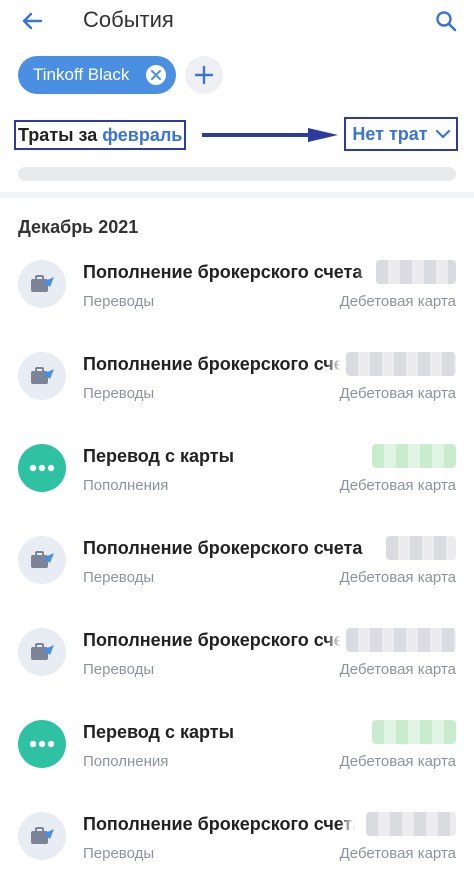  Describe the element at coordinates (237, 195) in the screenshot. I see `section-divider` at that location.